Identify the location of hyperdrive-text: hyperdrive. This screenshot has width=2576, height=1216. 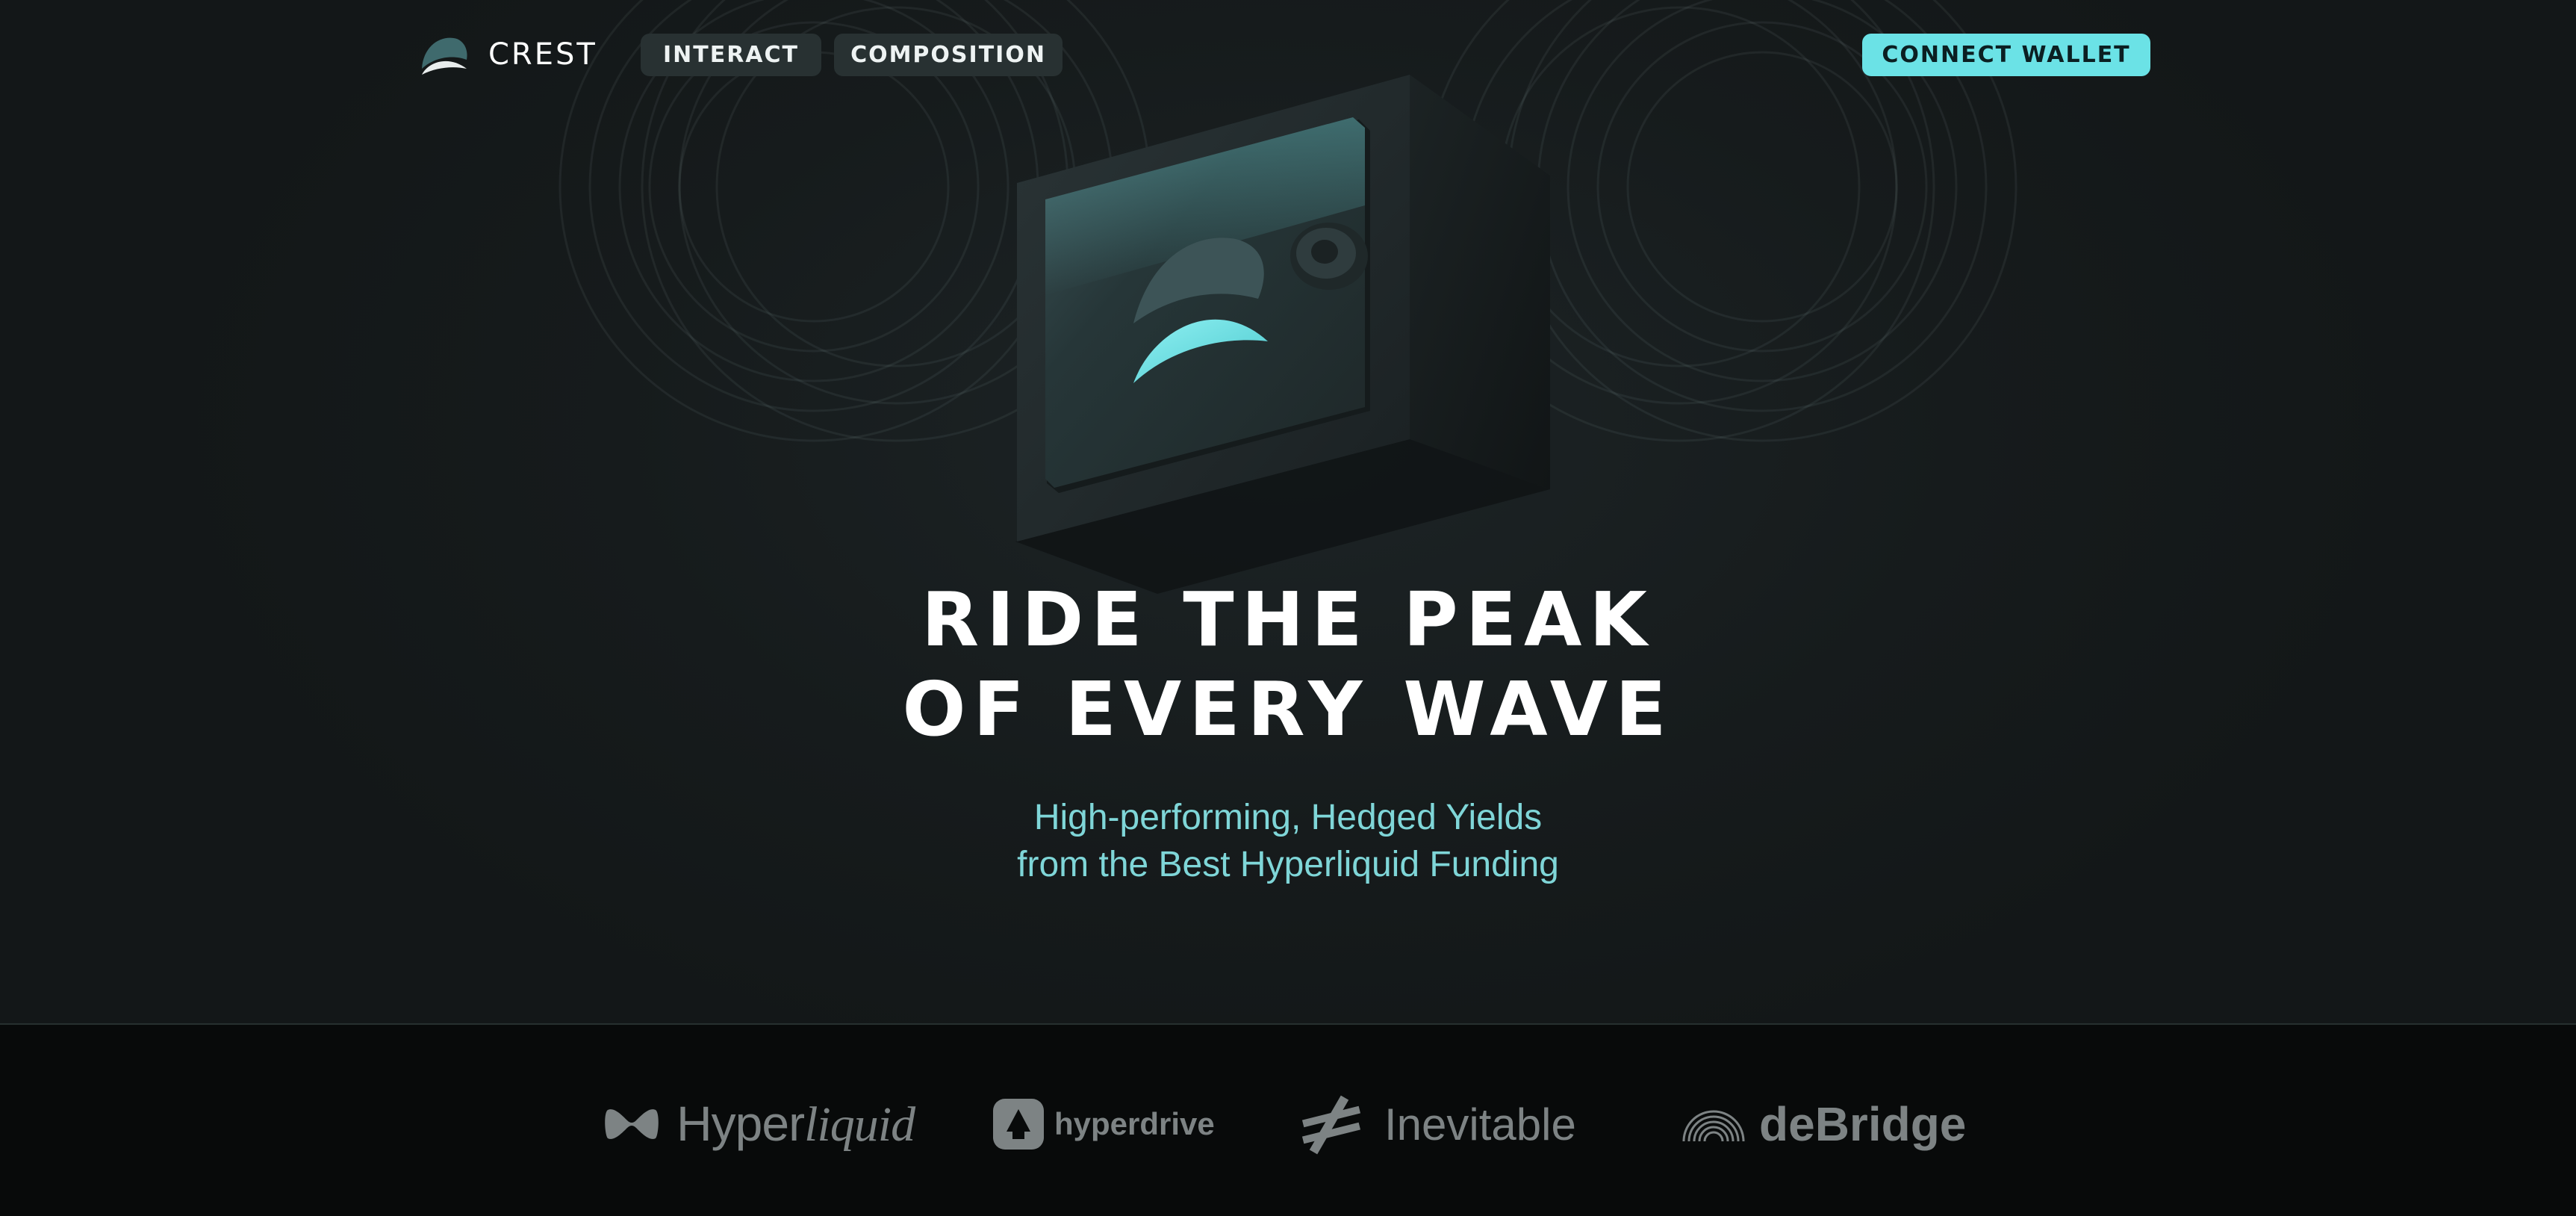
(1134, 1123).